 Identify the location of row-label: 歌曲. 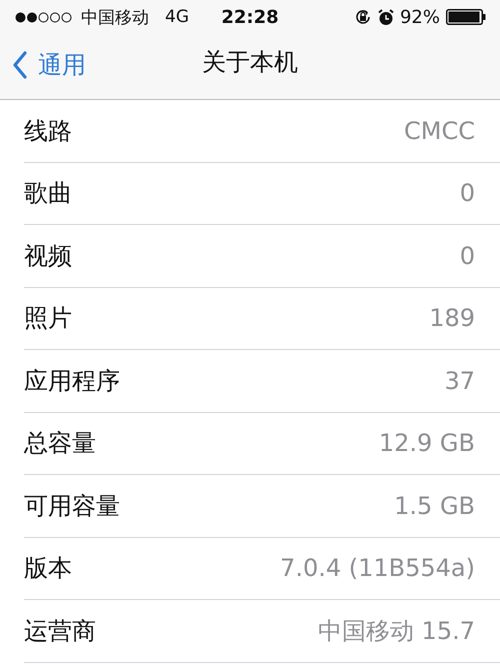
(48, 194).